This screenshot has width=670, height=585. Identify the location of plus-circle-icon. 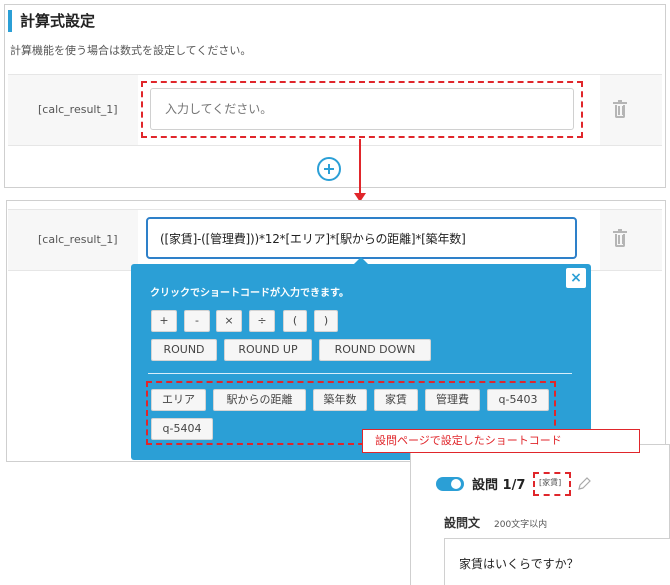
(329, 169).